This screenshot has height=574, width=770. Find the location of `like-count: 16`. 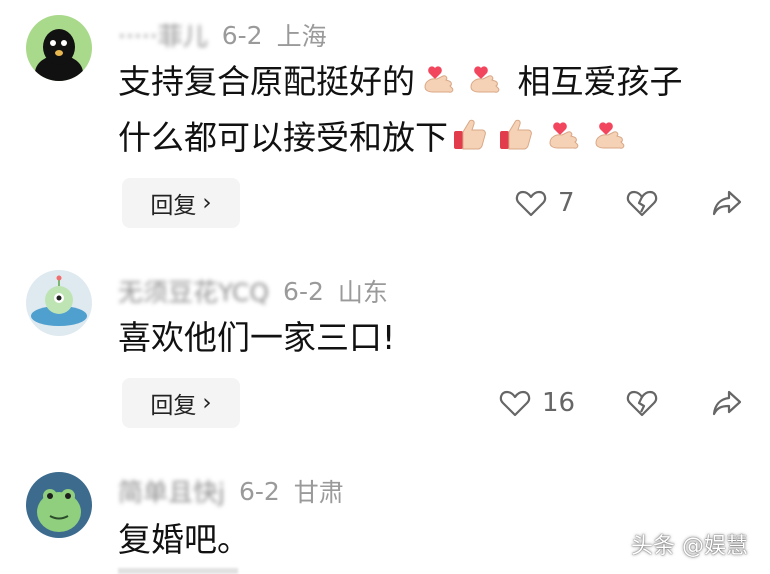

like-count: 16 is located at coordinates (559, 403).